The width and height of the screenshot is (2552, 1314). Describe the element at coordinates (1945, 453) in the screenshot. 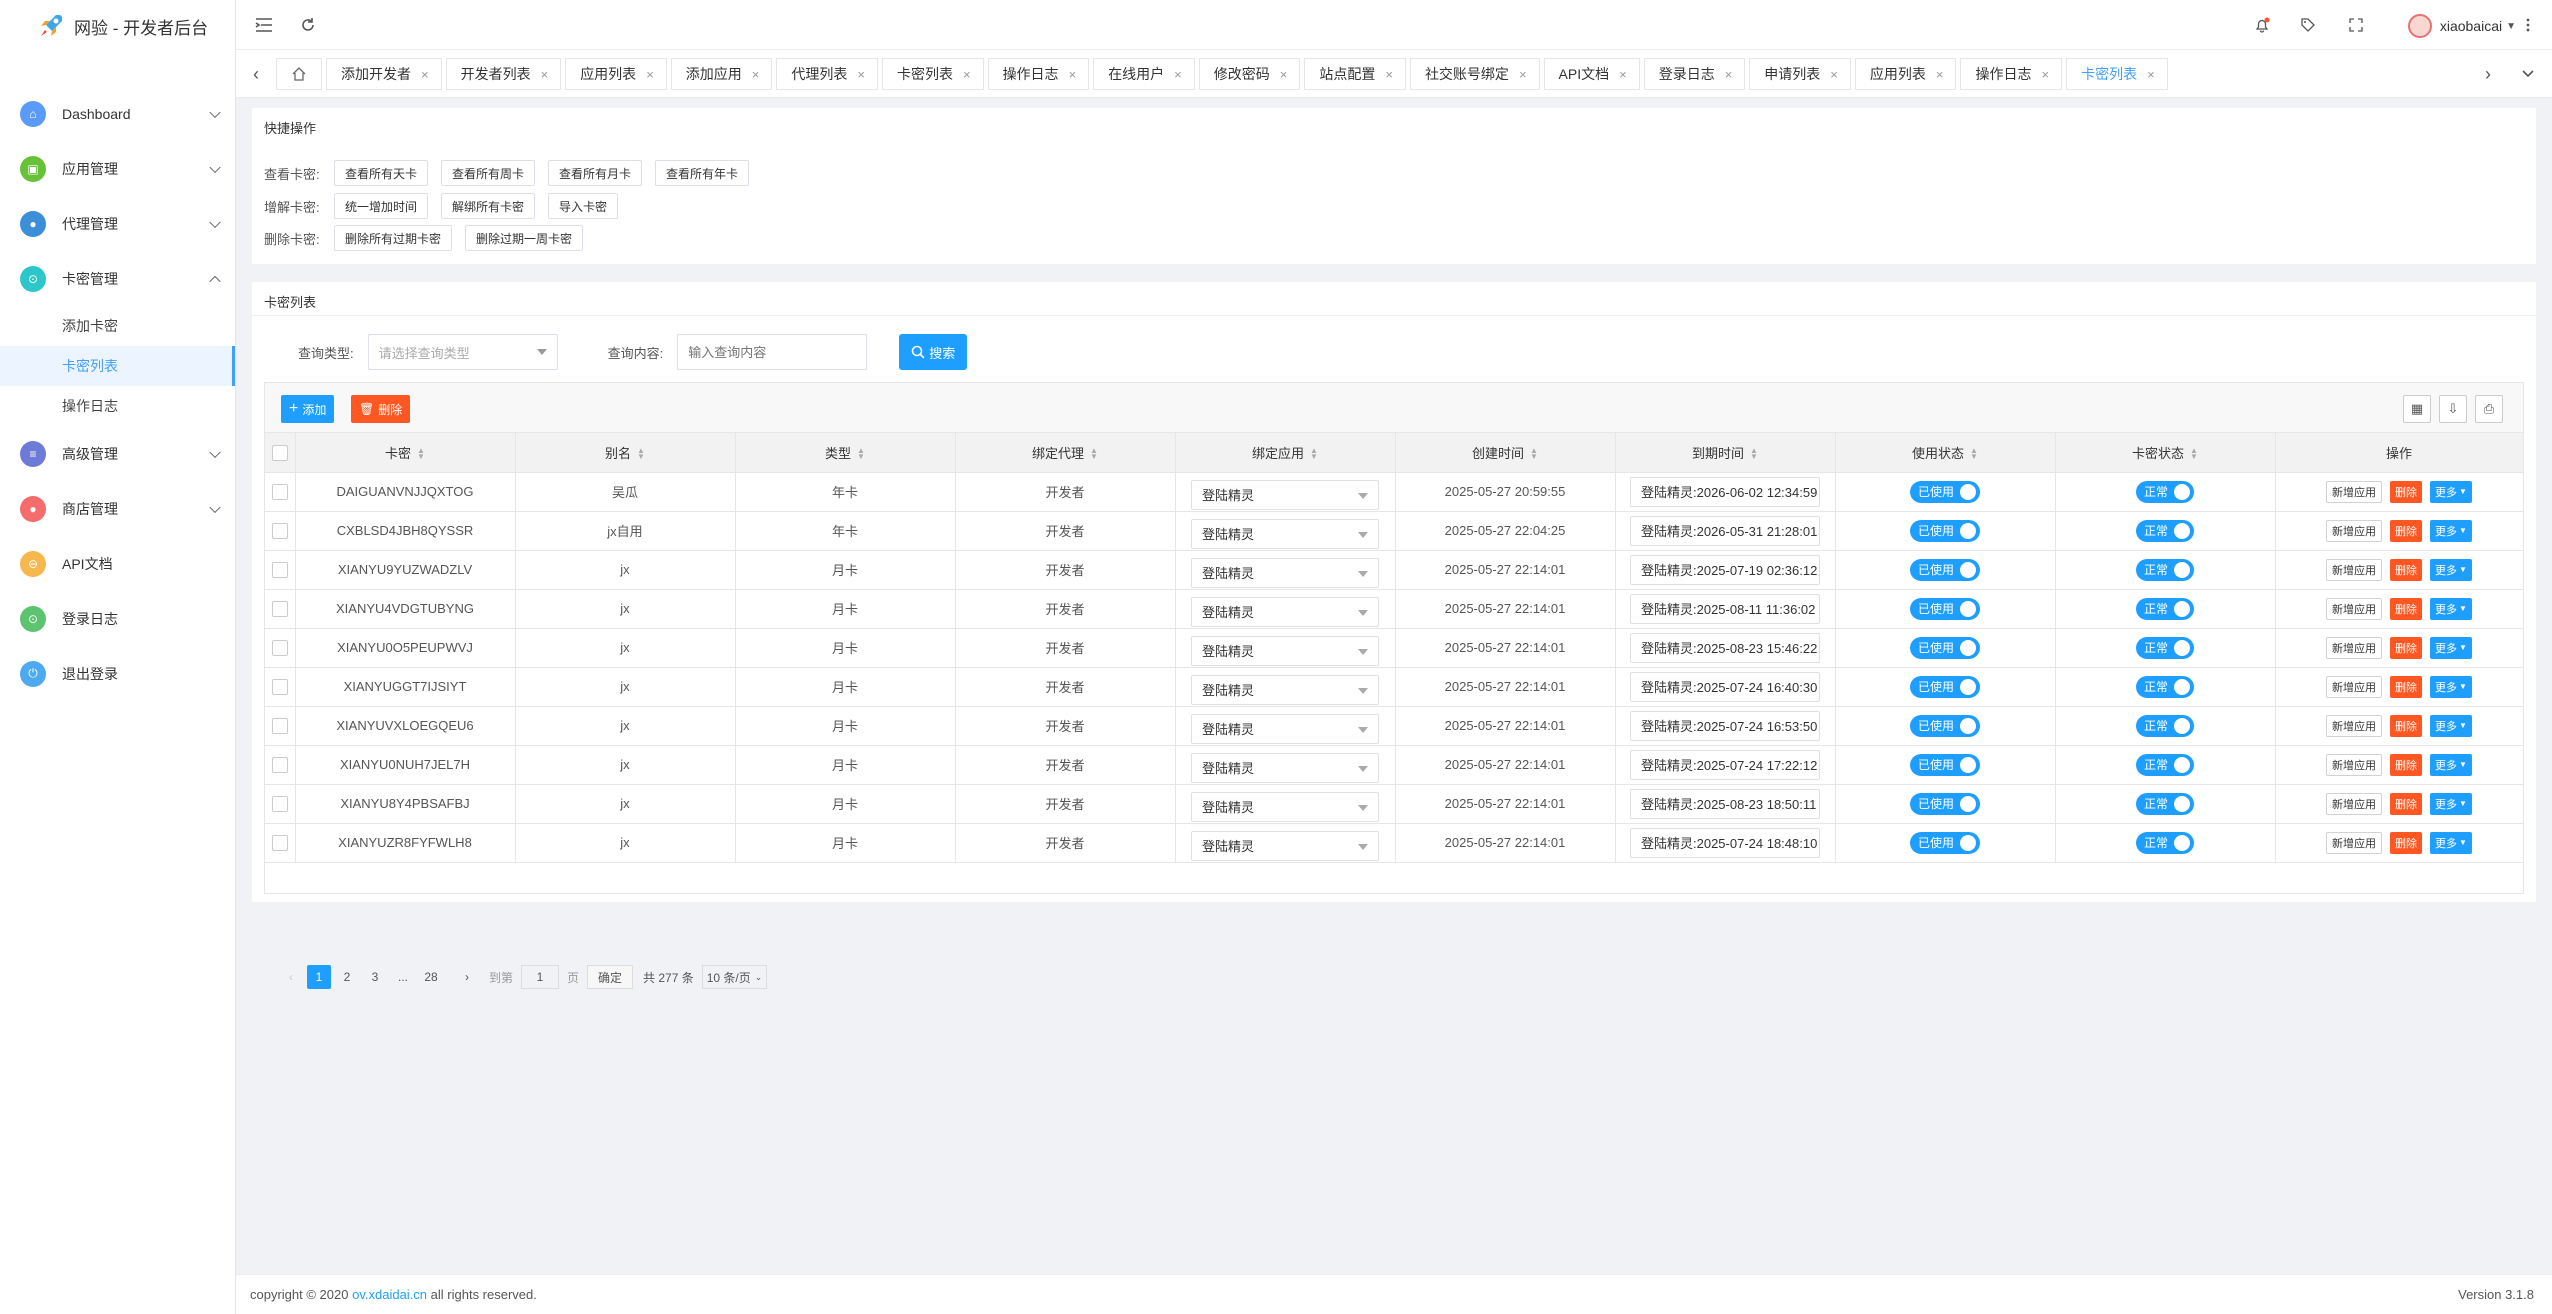

I see `column-header: 使用状态 ▲ ▼` at that location.